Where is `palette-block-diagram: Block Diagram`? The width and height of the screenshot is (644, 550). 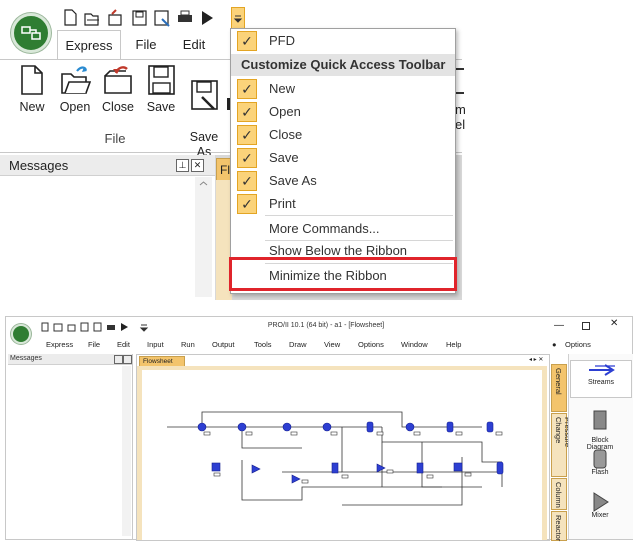
palette-block-diagram: Block Diagram is located at coordinates (600, 427).